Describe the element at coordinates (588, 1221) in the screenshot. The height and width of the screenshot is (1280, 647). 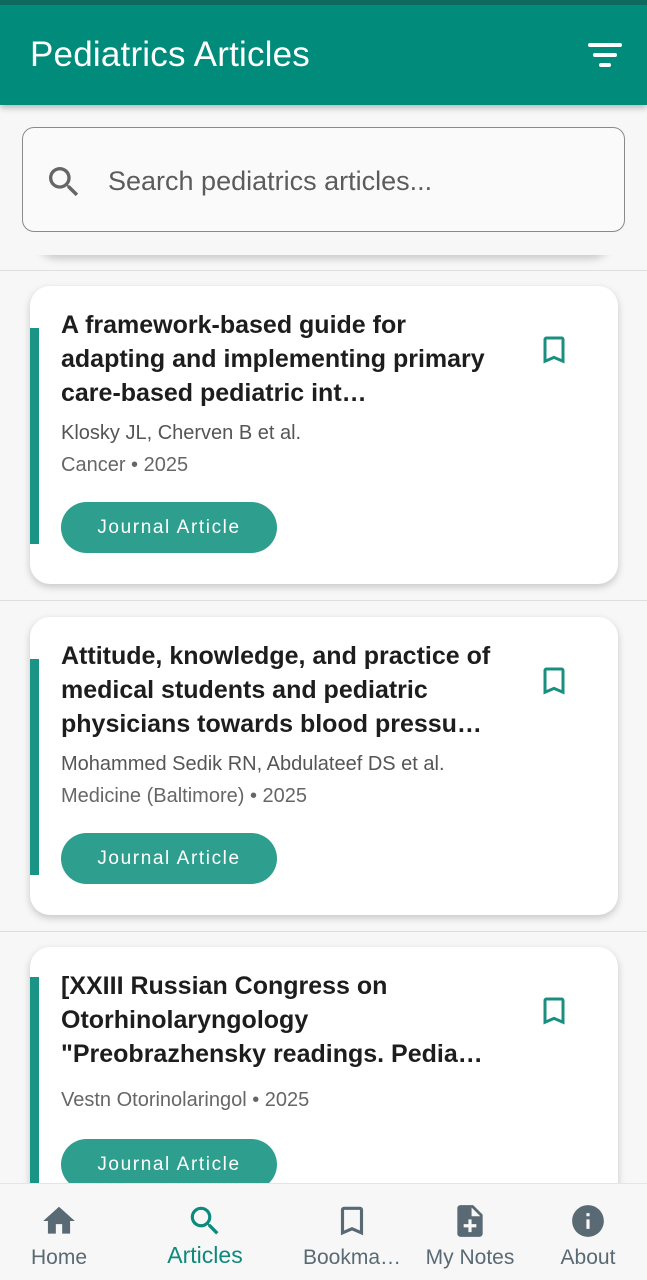
I see `info-icon` at that location.